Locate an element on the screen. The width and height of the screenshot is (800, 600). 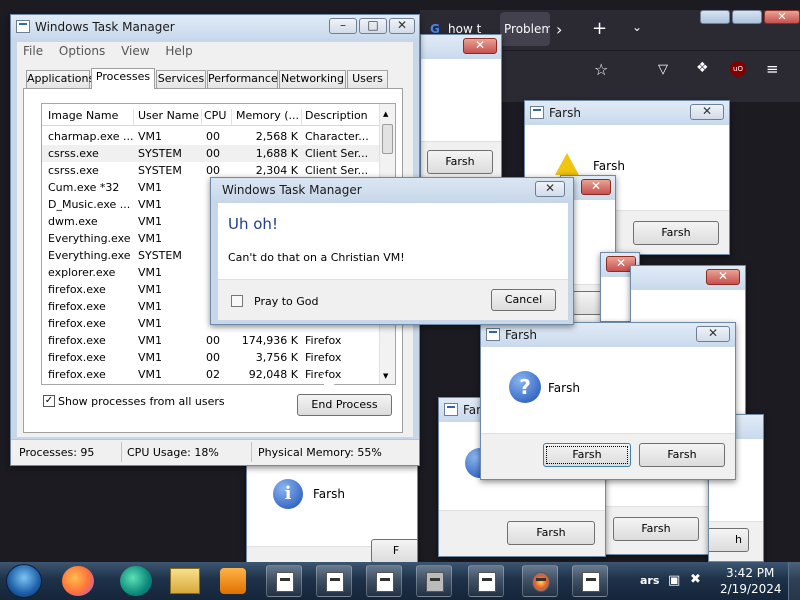
tab-performance: Performance is located at coordinates (242, 79).